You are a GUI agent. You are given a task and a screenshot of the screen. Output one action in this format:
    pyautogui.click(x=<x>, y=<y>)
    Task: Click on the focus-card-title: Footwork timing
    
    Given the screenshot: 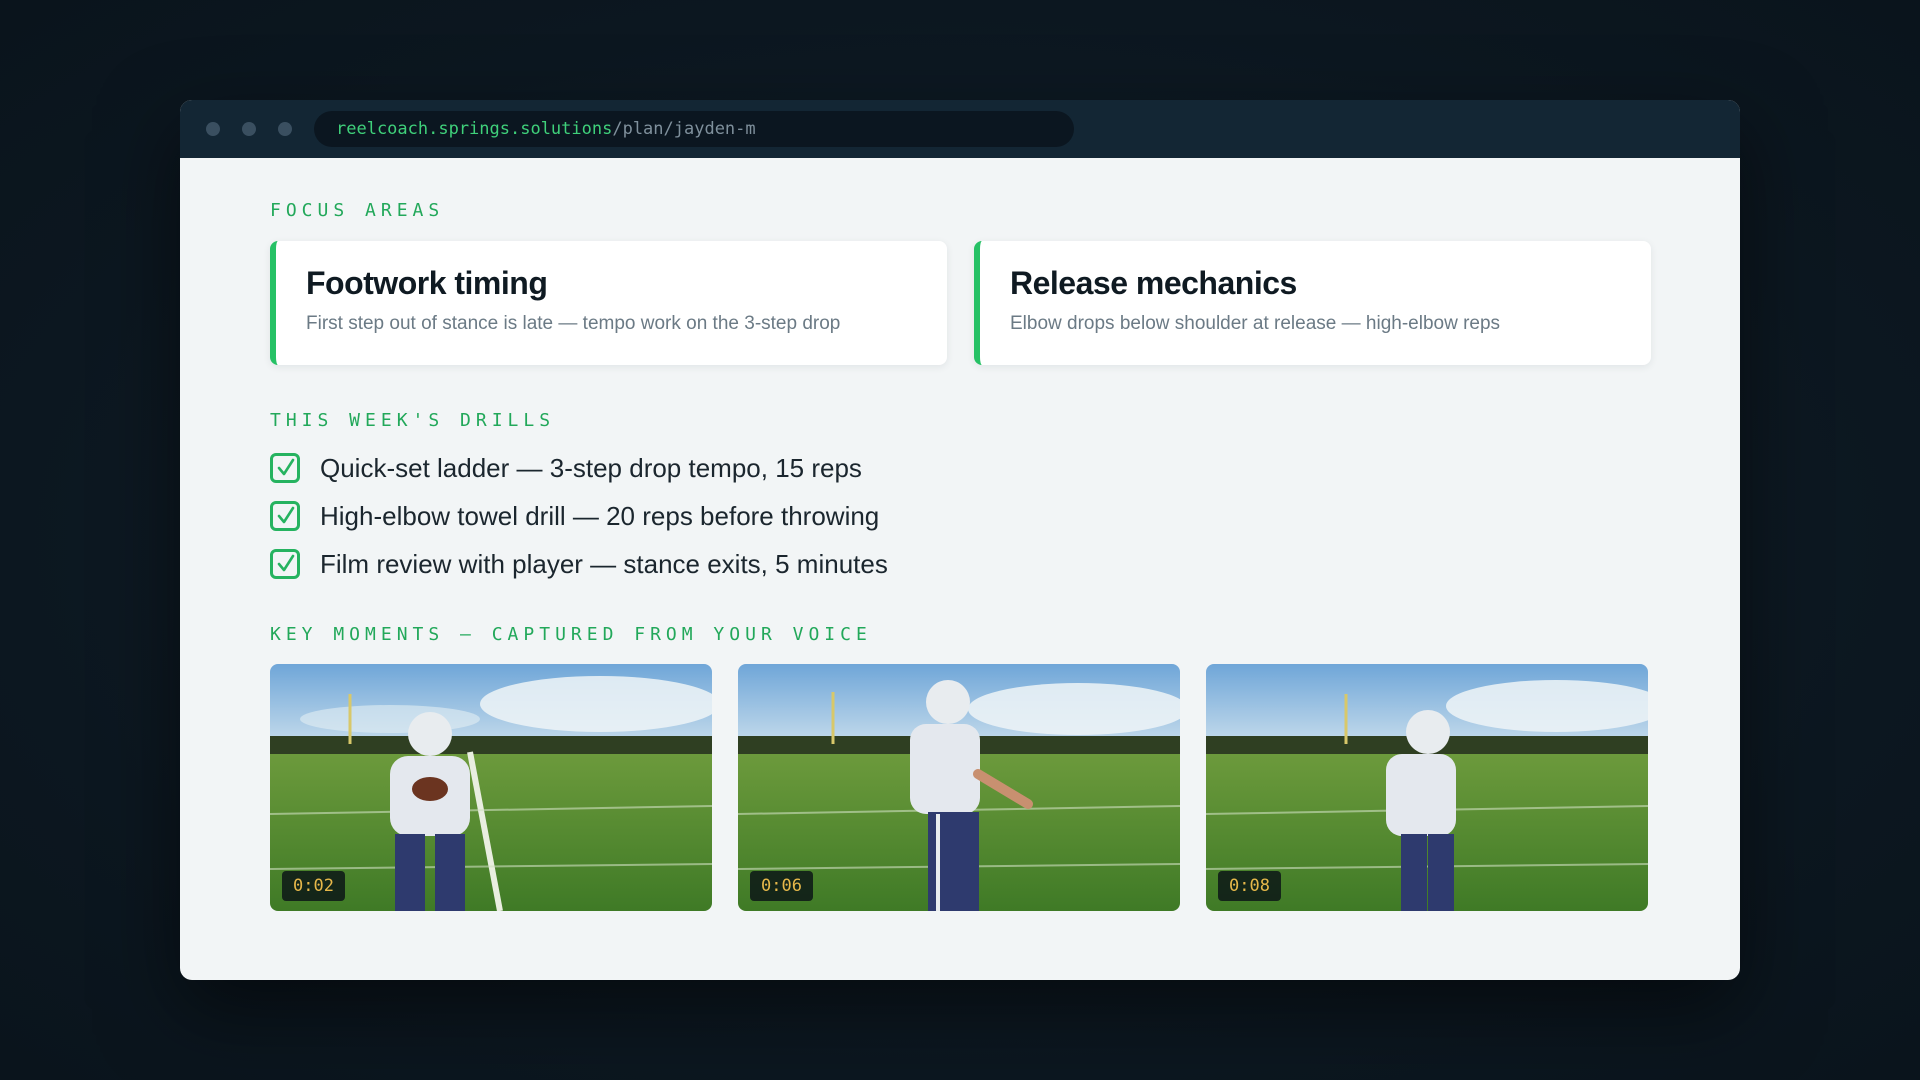 What is the action you would take?
    pyautogui.click(x=427, y=283)
    